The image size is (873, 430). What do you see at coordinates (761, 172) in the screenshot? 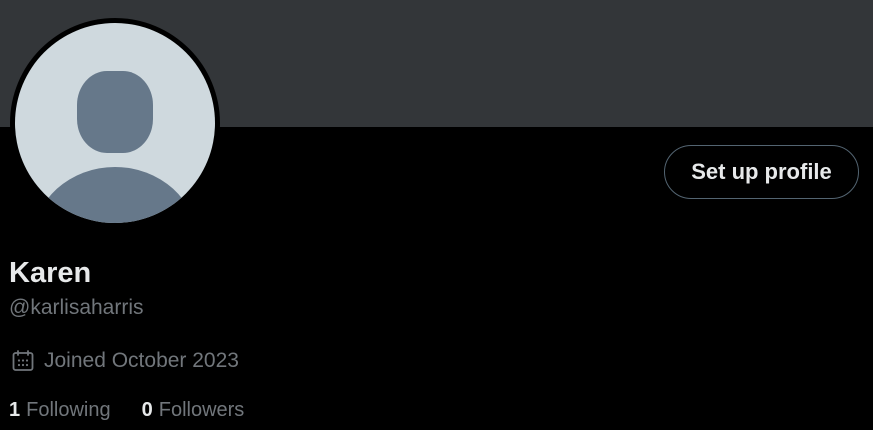
I see `set-up-profile-button: Set up profile` at bounding box center [761, 172].